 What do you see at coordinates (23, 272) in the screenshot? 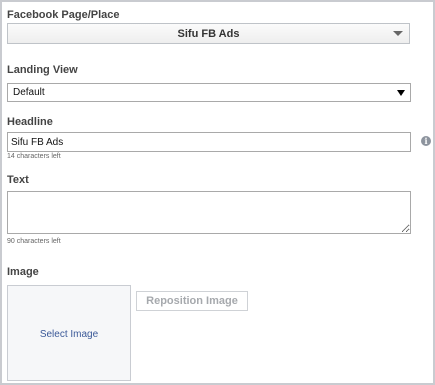
I see `image-label: Image` at bounding box center [23, 272].